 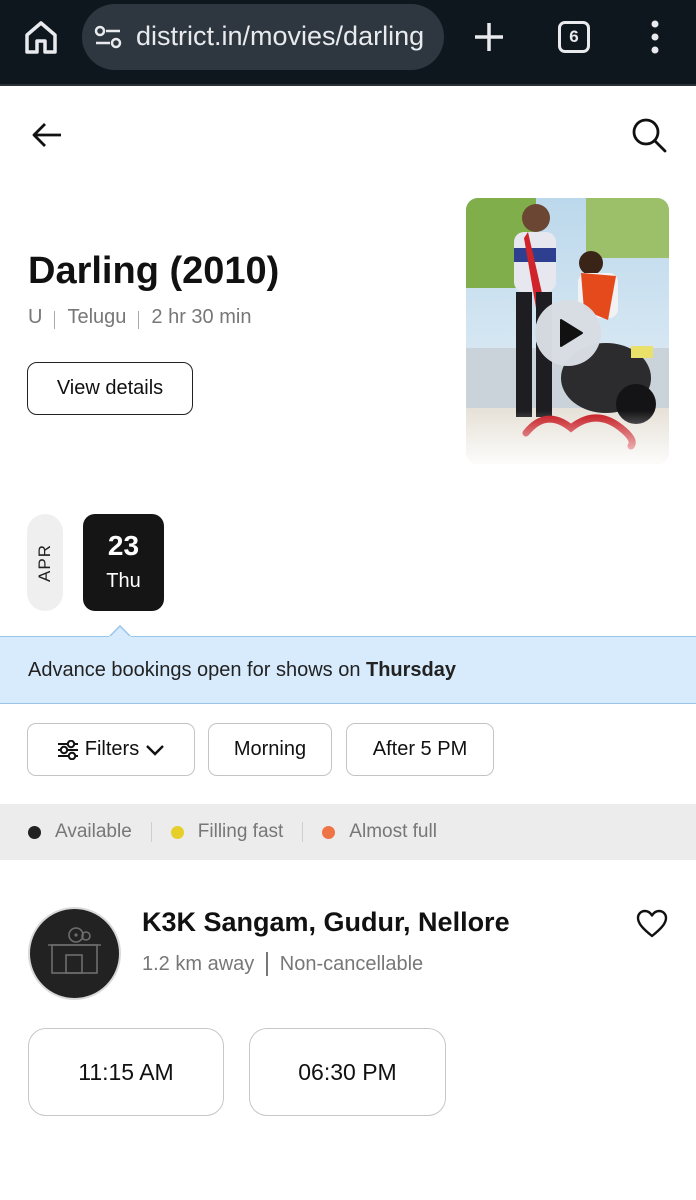 I want to click on movie-title: Darling (2010), so click(x=154, y=271).